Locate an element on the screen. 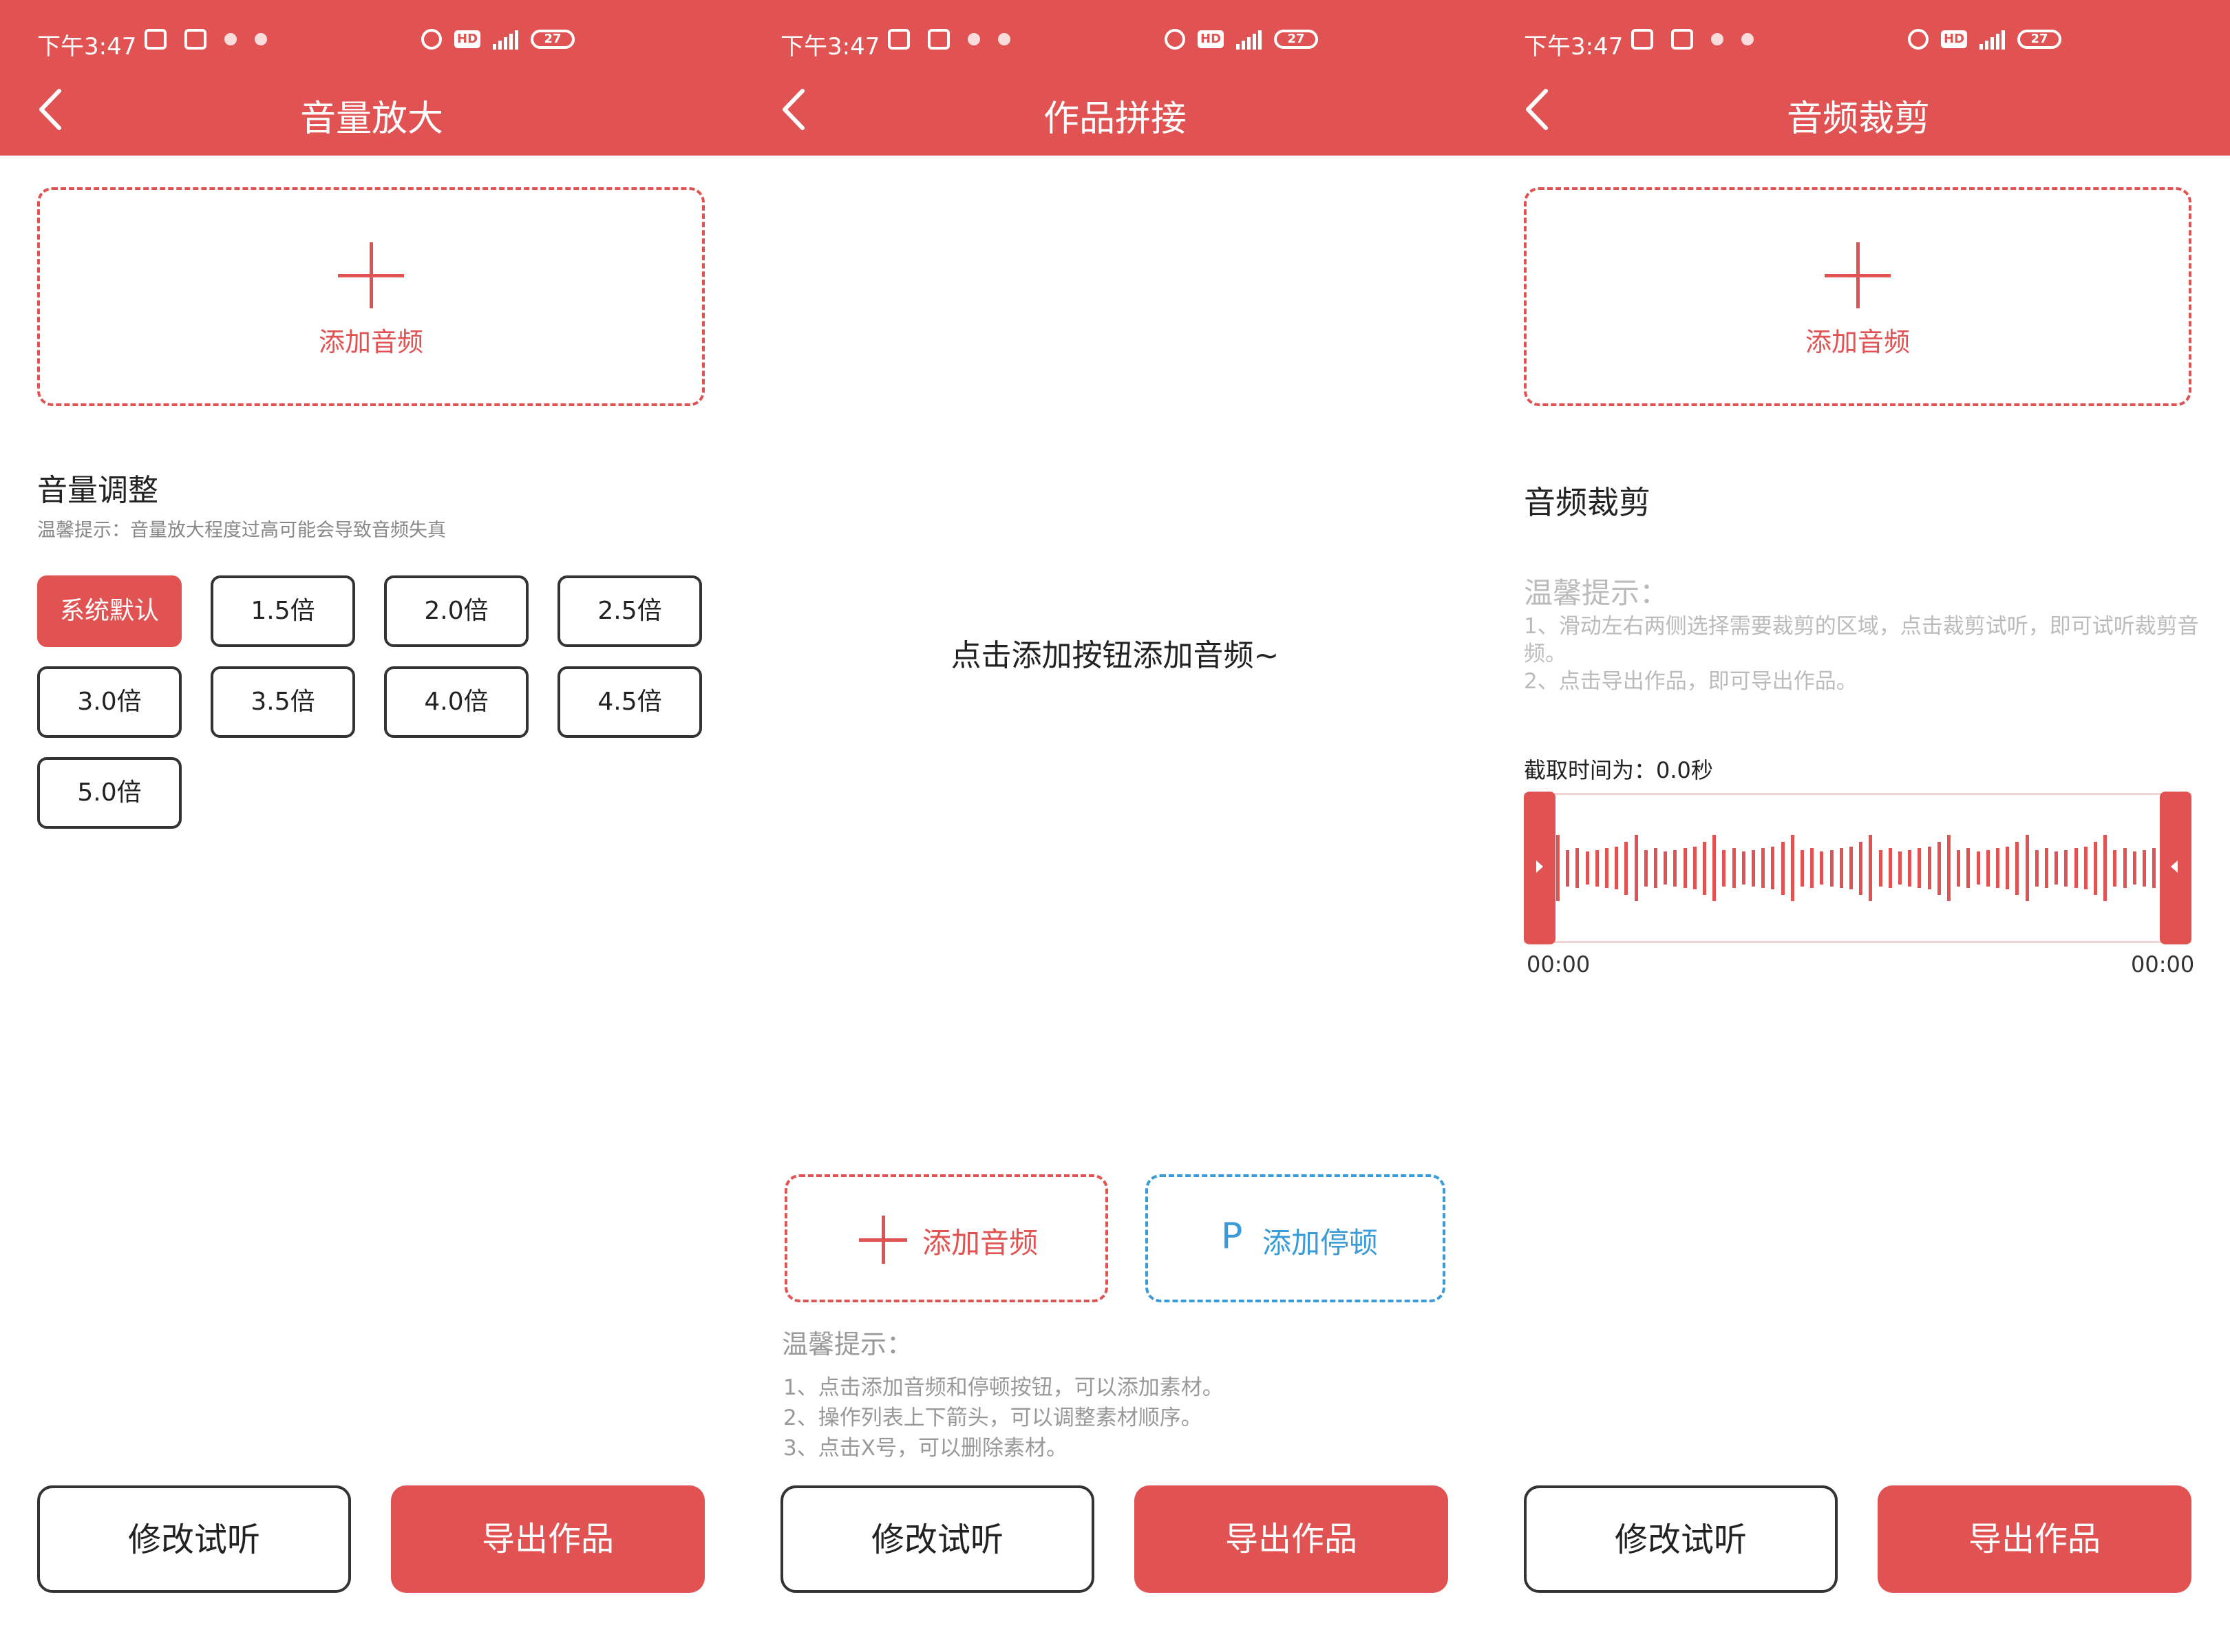 Image resolution: width=2230 pixels, height=1652 pixels. add-pause-label: 添加停顿 is located at coordinates (1320, 1243).